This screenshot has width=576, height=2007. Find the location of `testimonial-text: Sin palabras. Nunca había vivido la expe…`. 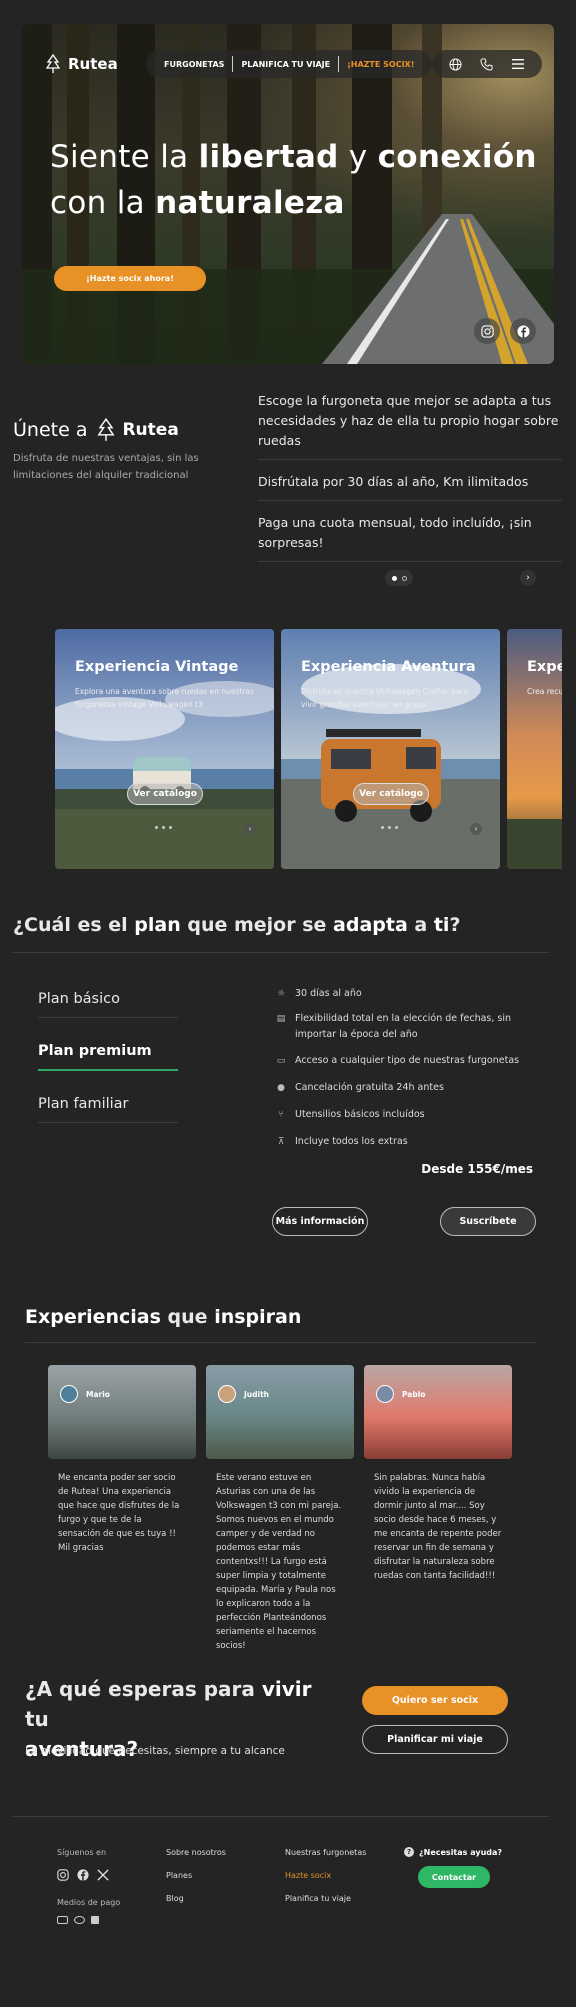

testimonial-text: Sin palabras. Nunca había vivido la expe… is located at coordinates (438, 1527).